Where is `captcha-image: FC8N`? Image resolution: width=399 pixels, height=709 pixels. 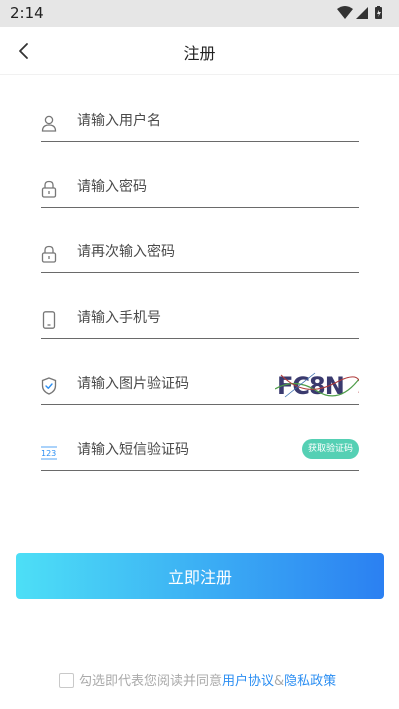 captcha-image: FC8N is located at coordinates (317, 385).